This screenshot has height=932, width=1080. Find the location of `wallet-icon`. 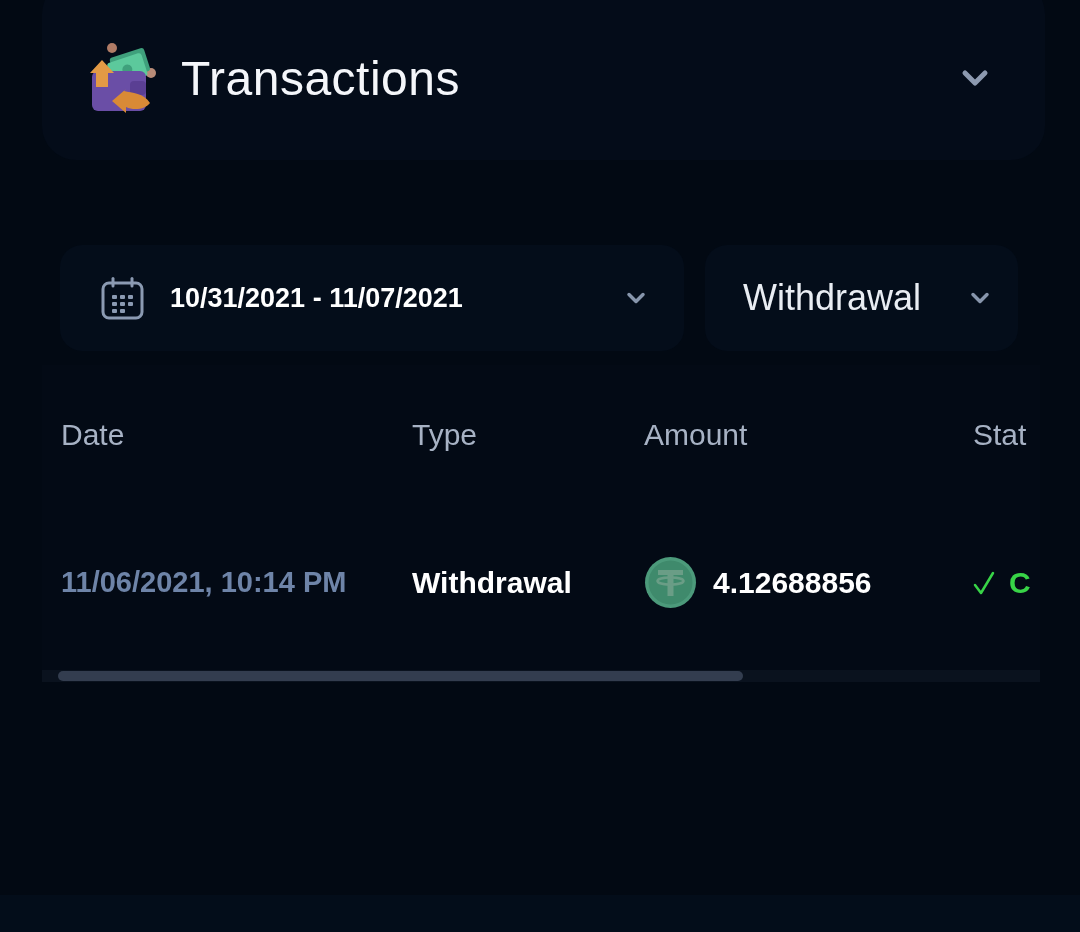

wallet-icon is located at coordinates (123, 78).